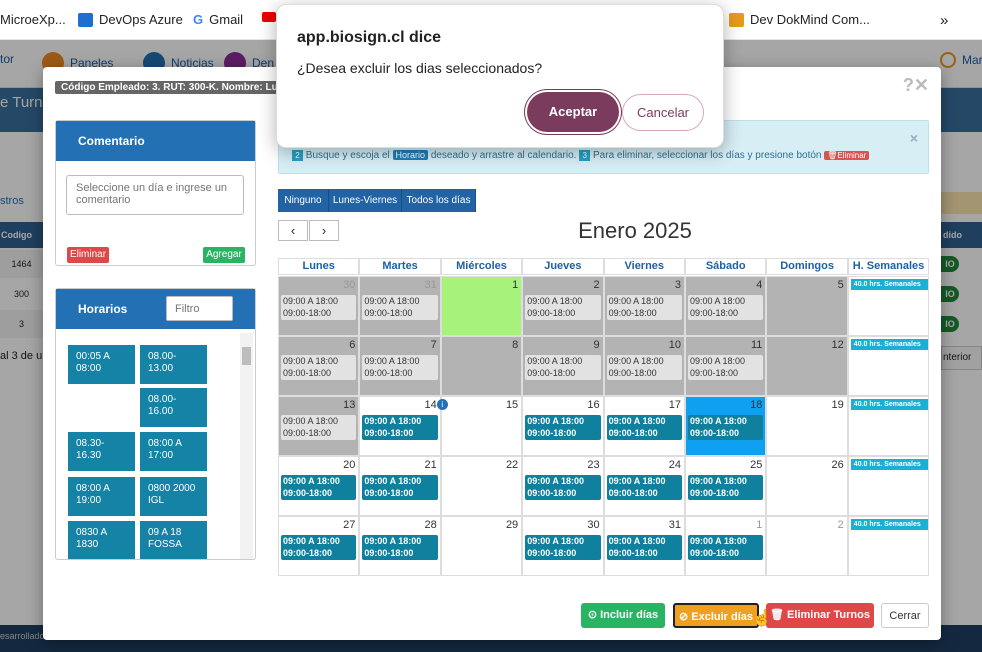 This screenshot has width=982, height=652. I want to click on calendar-day: 28 09:00 A 18:00 09:00-18:00, so click(400, 546).